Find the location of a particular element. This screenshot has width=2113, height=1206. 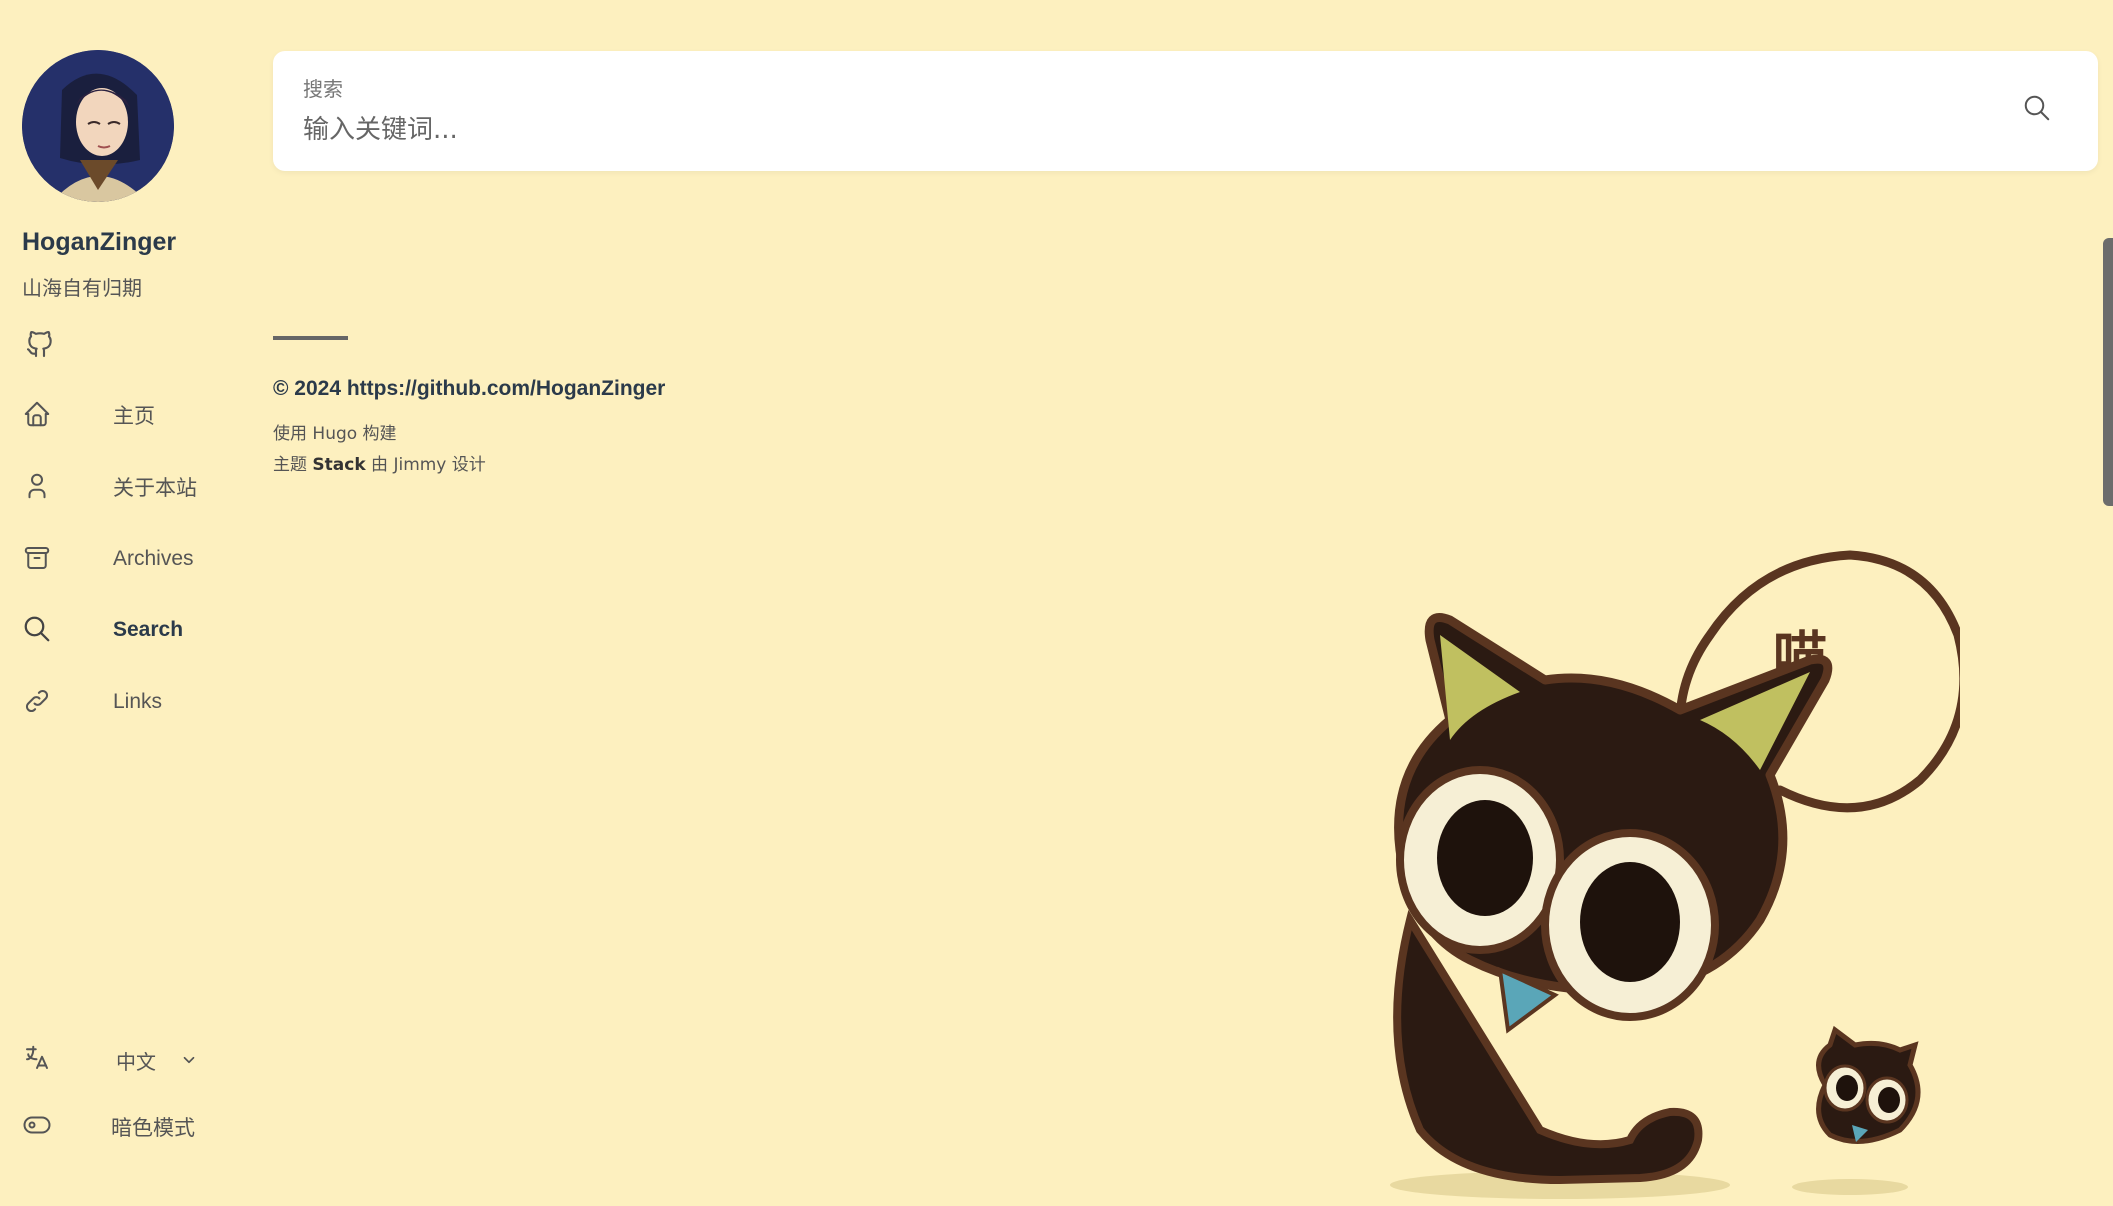

menu-item-about: 关于本站 is located at coordinates (132, 487).